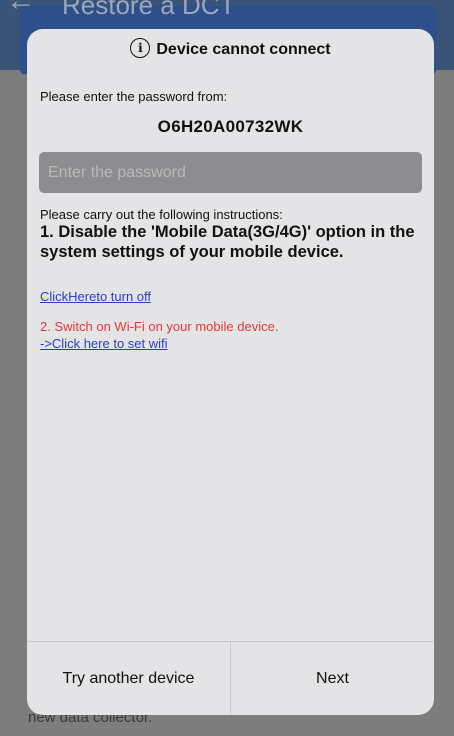 The height and width of the screenshot is (736, 454). I want to click on password-input, so click(230, 172).